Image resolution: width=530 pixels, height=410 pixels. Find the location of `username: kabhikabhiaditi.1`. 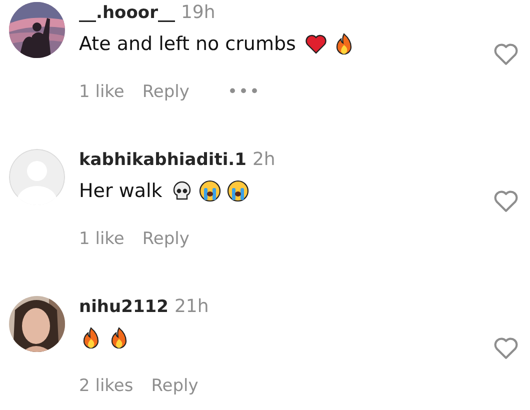

username: kabhikabhiaditi.1 is located at coordinates (162, 160).